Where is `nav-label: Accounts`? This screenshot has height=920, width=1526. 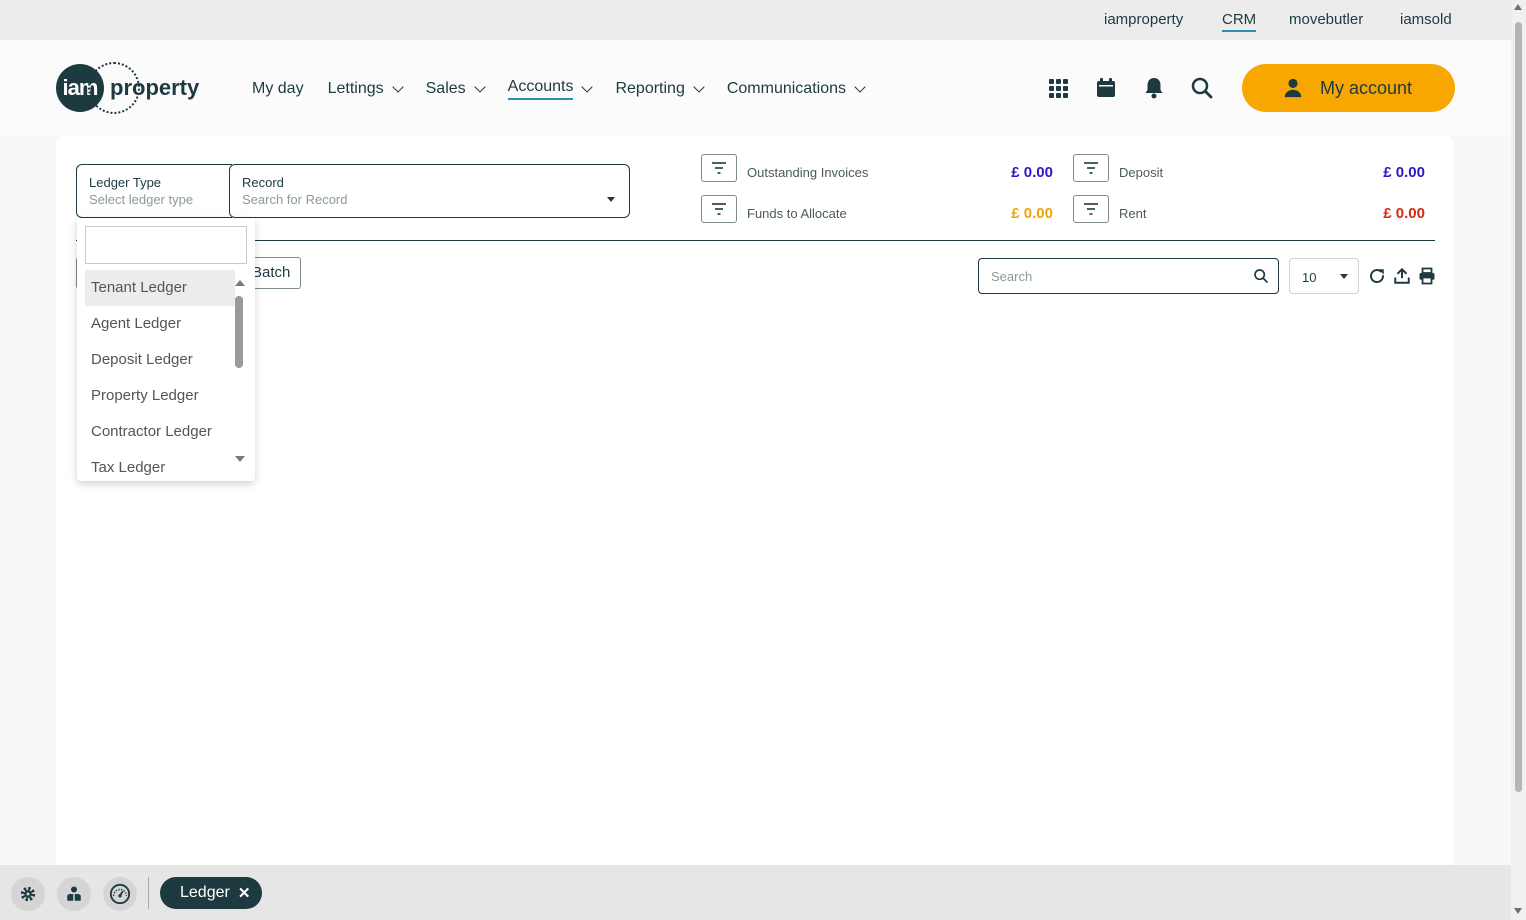
nav-label: Accounts is located at coordinates (540, 89).